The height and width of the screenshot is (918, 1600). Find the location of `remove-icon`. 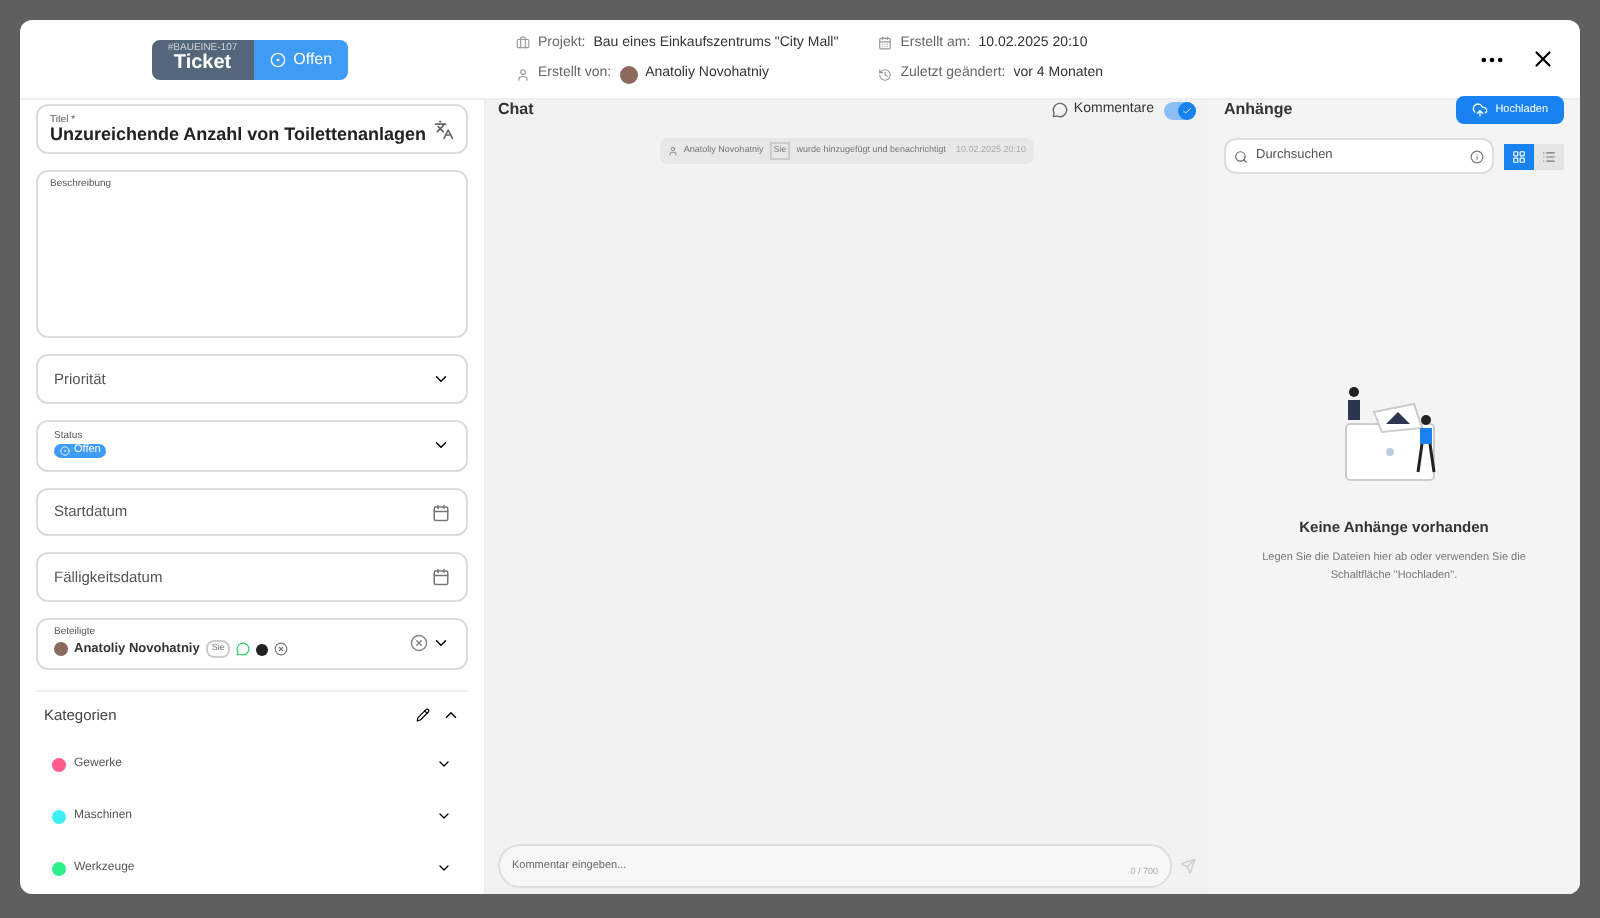

remove-icon is located at coordinates (281, 649).